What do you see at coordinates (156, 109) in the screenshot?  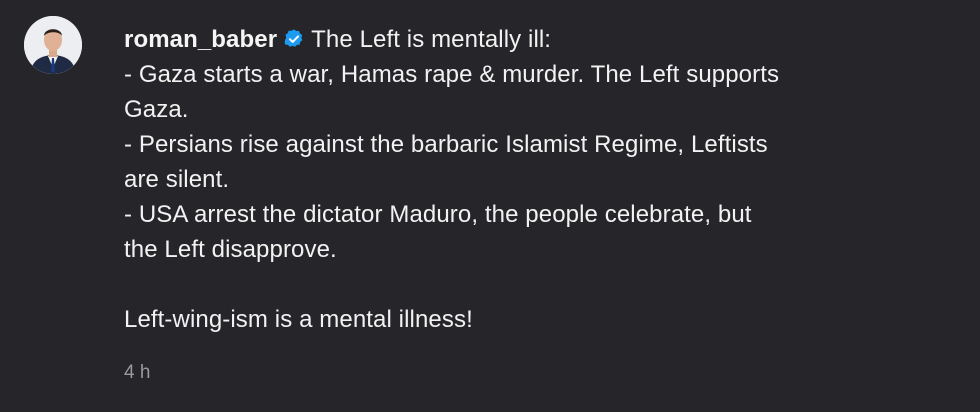 I see `comment-line: Gaza.` at bounding box center [156, 109].